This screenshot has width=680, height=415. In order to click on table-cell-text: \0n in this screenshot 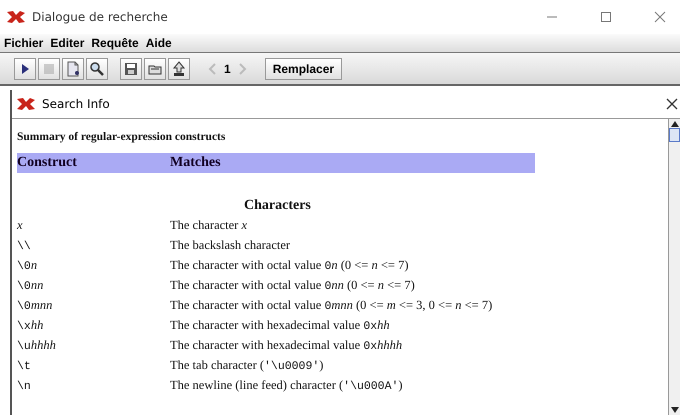, I will do `click(27, 265)`.